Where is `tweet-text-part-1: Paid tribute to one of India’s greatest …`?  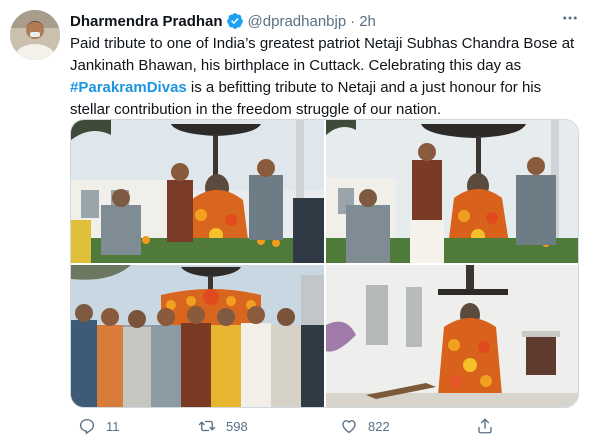 tweet-text-part-1: Paid tribute to one of India’s greatest … is located at coordinates (322, 54).